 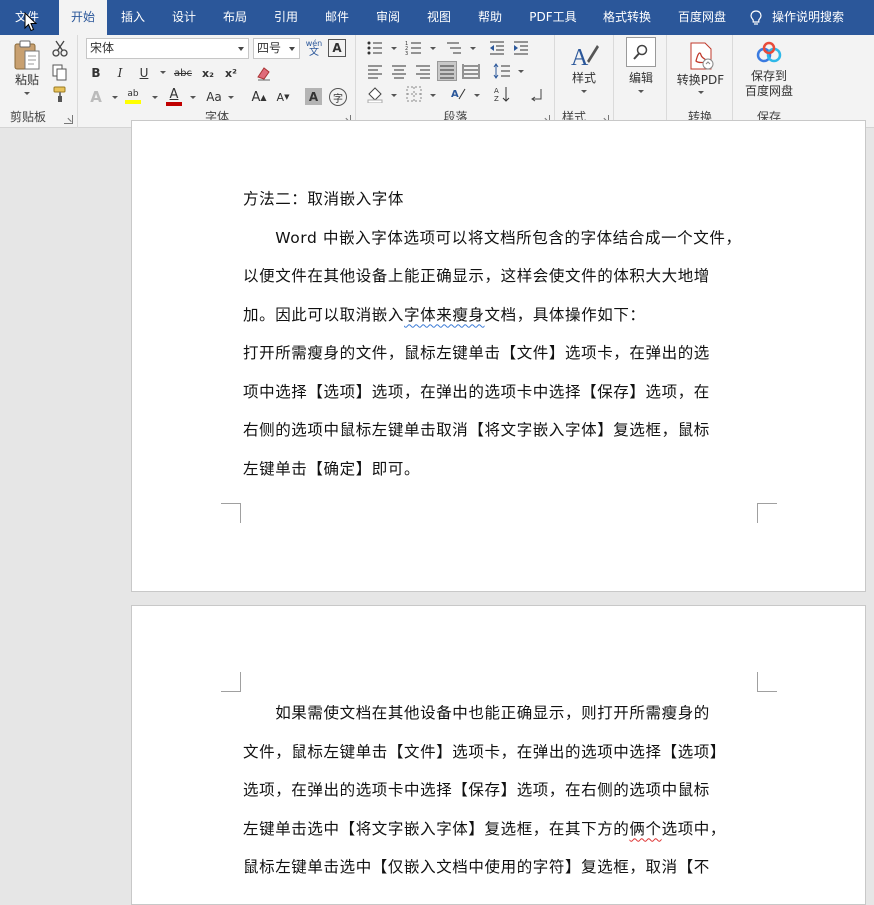 What do you see at coordinates (414, 94) in the screenshot?
I see `borders-icon` at bounding box center [414, 94].